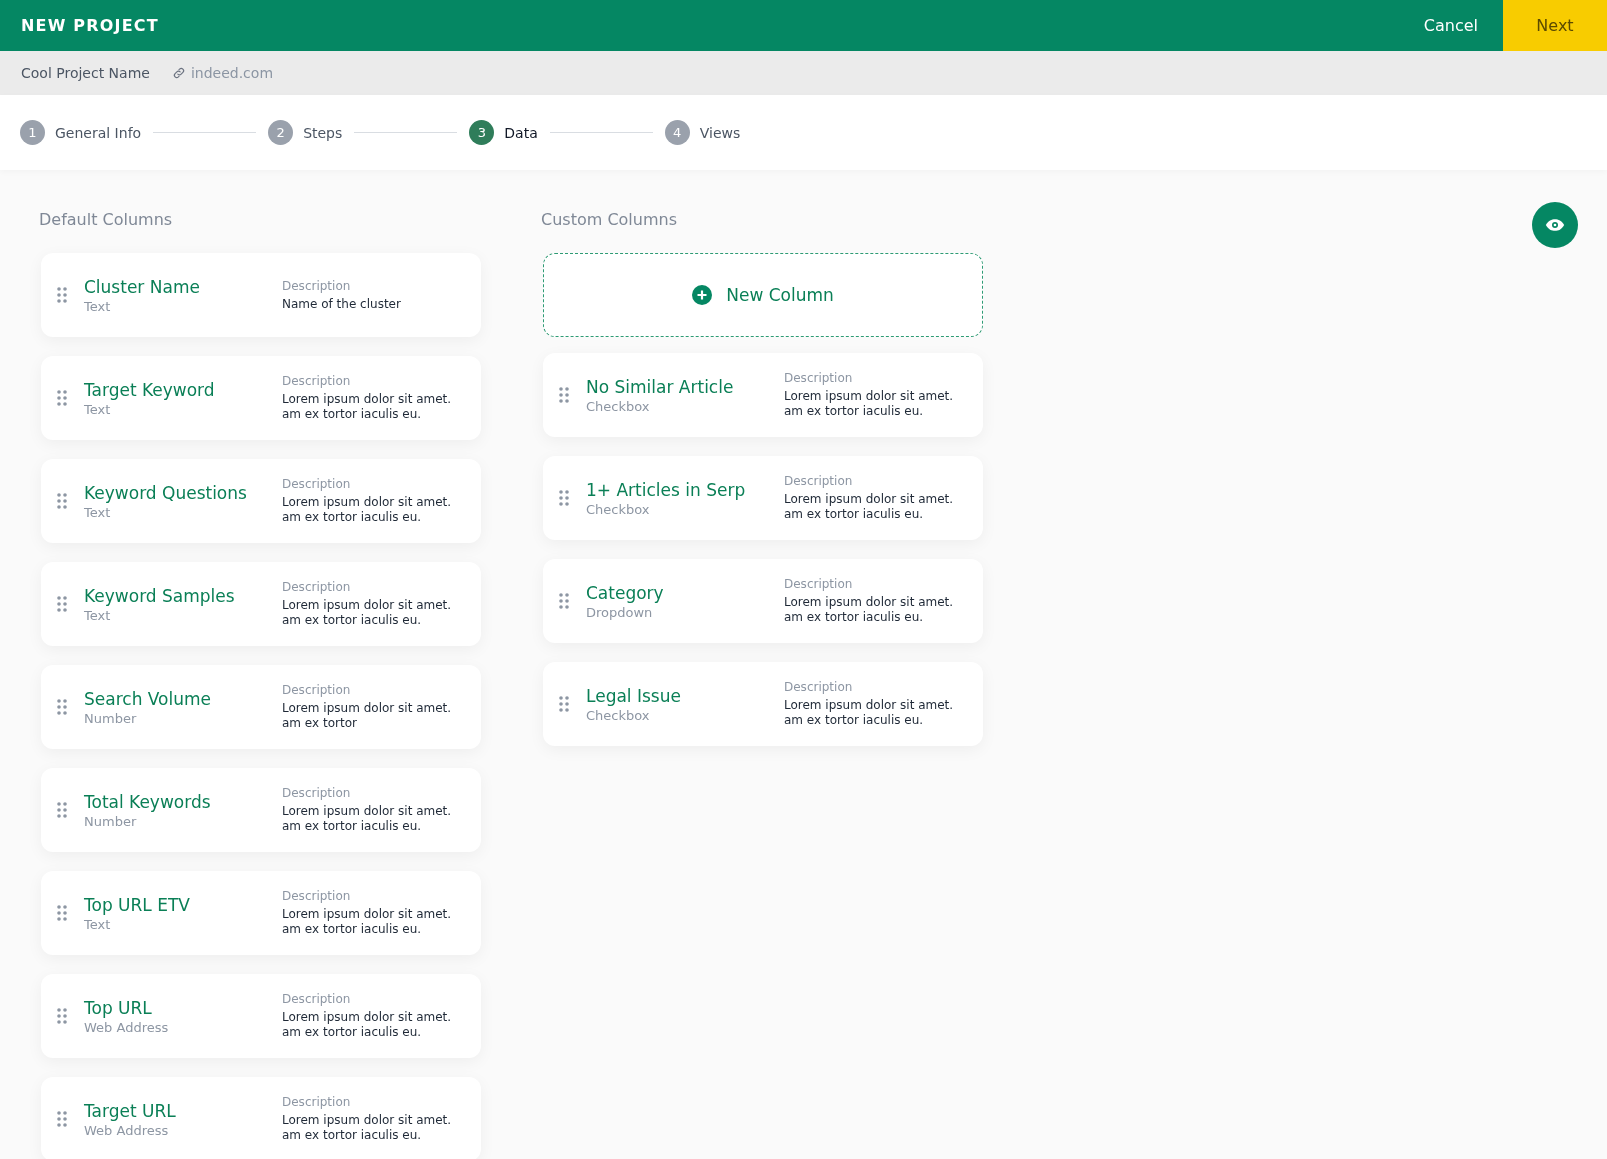 This screenshot has width=1607, height=1159. I want to click on eye-icon, so click(1555, 225).